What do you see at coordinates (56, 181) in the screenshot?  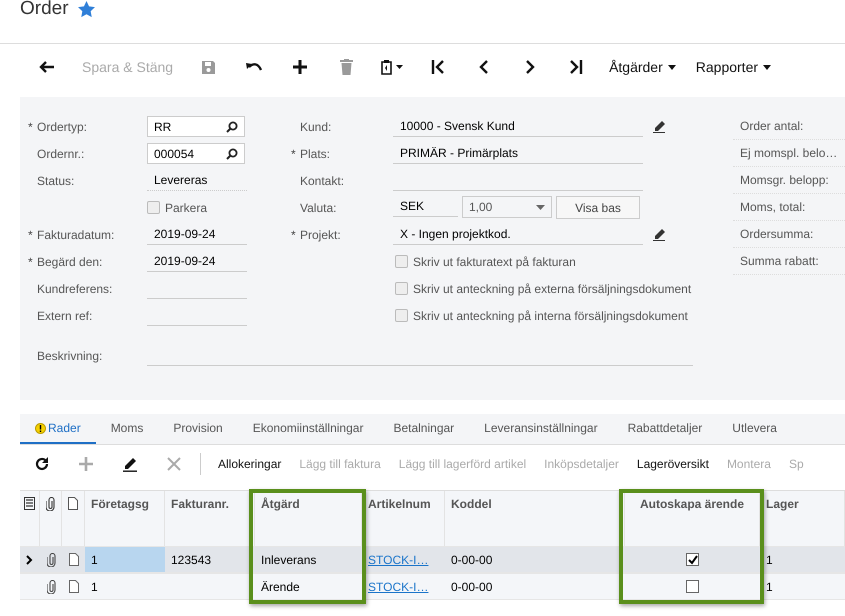 I see `field-label: Status:` at bounding box center [56, 181].